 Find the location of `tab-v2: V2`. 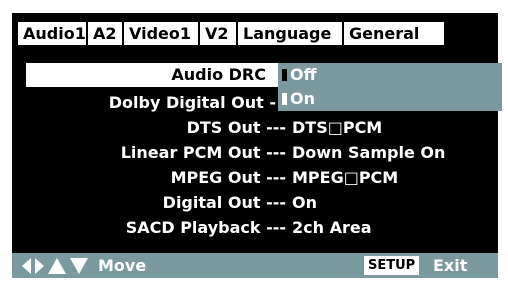

tab-v2: V2 is located at coordinates (218, 33).